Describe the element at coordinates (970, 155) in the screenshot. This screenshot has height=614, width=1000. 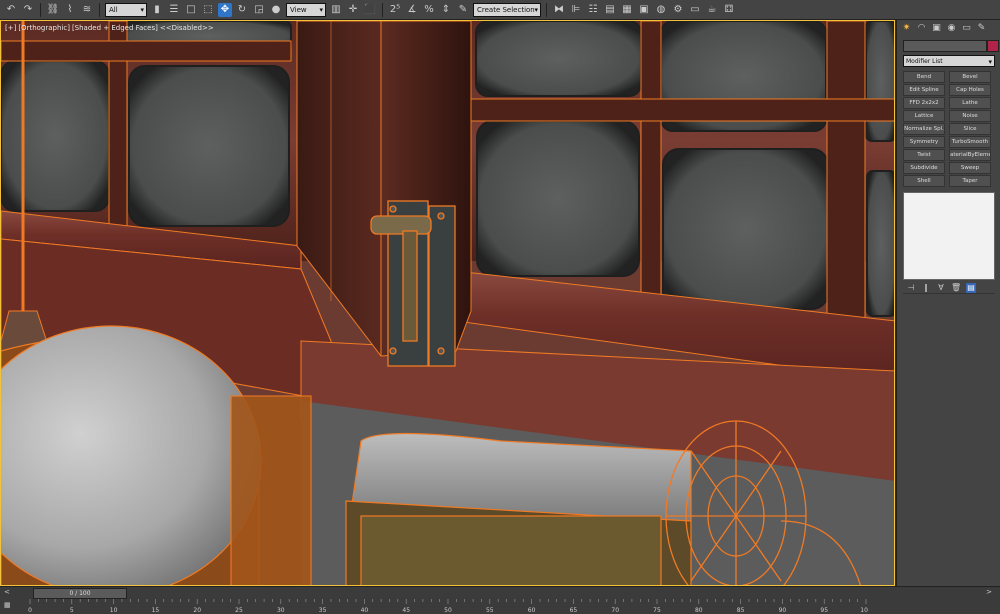
I see `modifier-button: aterialByEleme` at that location.